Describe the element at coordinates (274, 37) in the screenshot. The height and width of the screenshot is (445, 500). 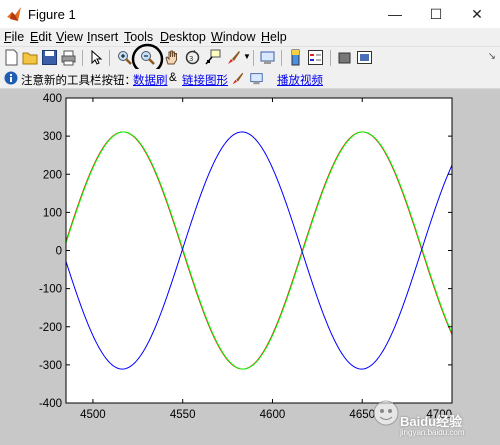
I see `menu-help: Help` at that location.